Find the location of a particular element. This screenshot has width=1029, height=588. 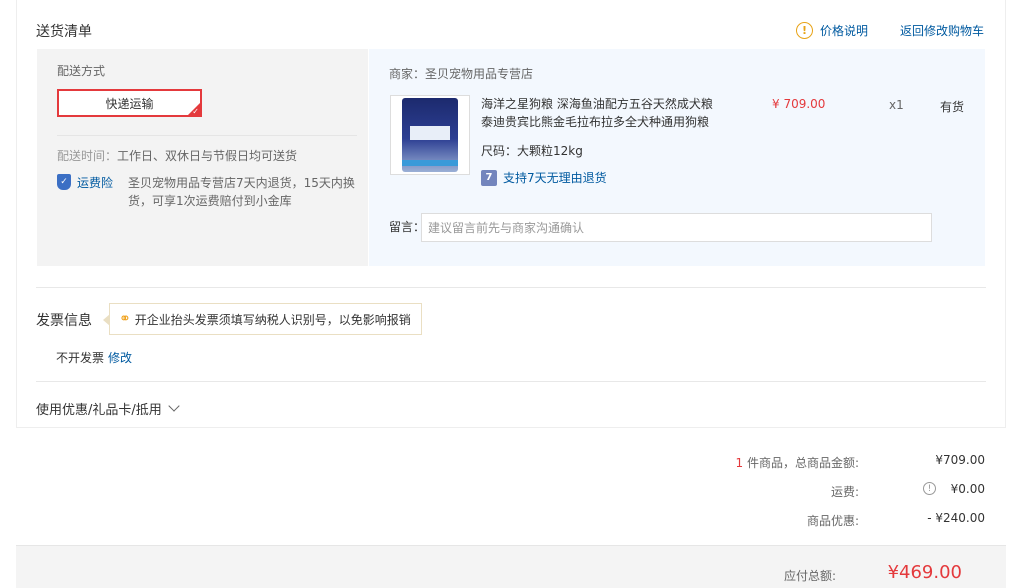

price-note-label: 价格说明 is located at coordinates (844, 31).